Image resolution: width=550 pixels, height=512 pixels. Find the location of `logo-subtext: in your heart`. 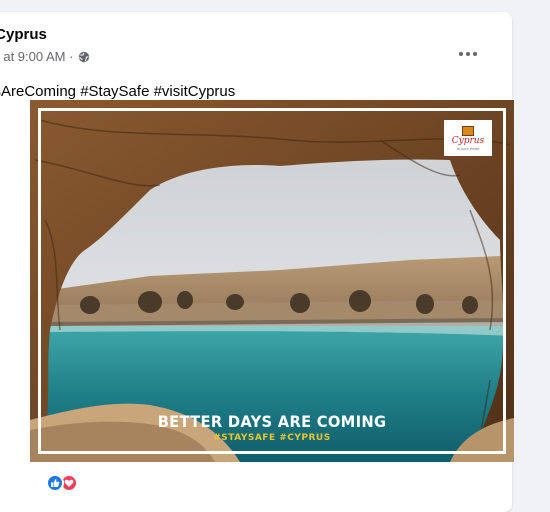

logo-subtext: in your heart is located at coordinates (468, 148).